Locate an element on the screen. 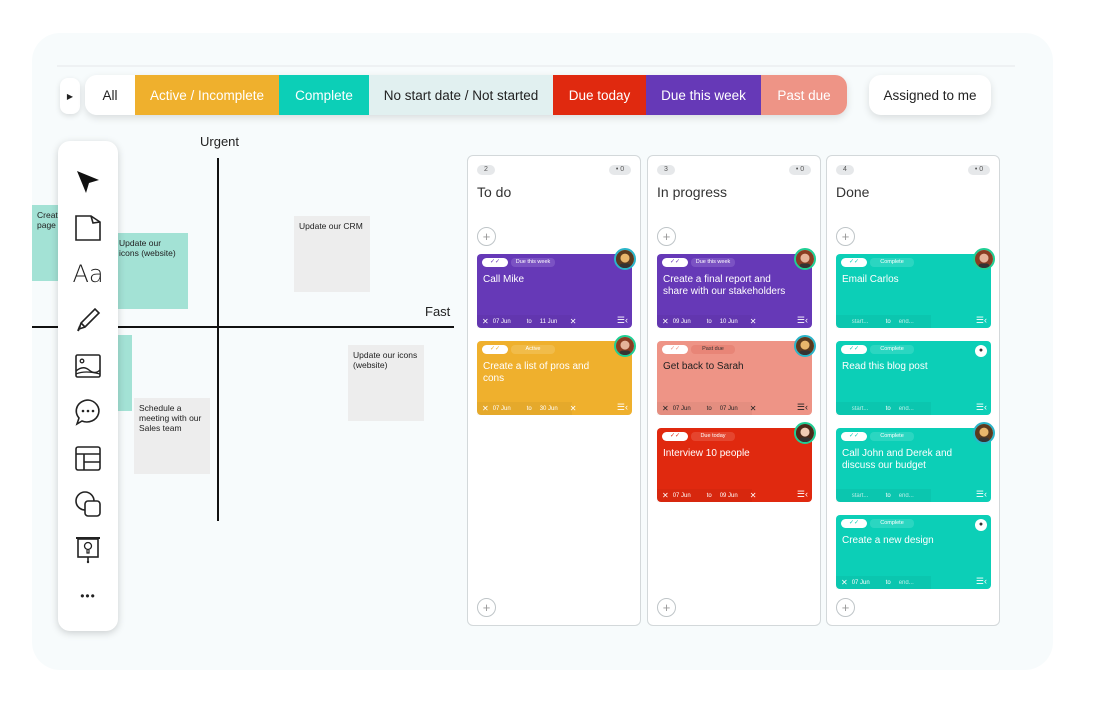 Image resolution: width=1097 pixels, height=712 pixels. end-date: 30 Jun is located at coordinates (551, 409).